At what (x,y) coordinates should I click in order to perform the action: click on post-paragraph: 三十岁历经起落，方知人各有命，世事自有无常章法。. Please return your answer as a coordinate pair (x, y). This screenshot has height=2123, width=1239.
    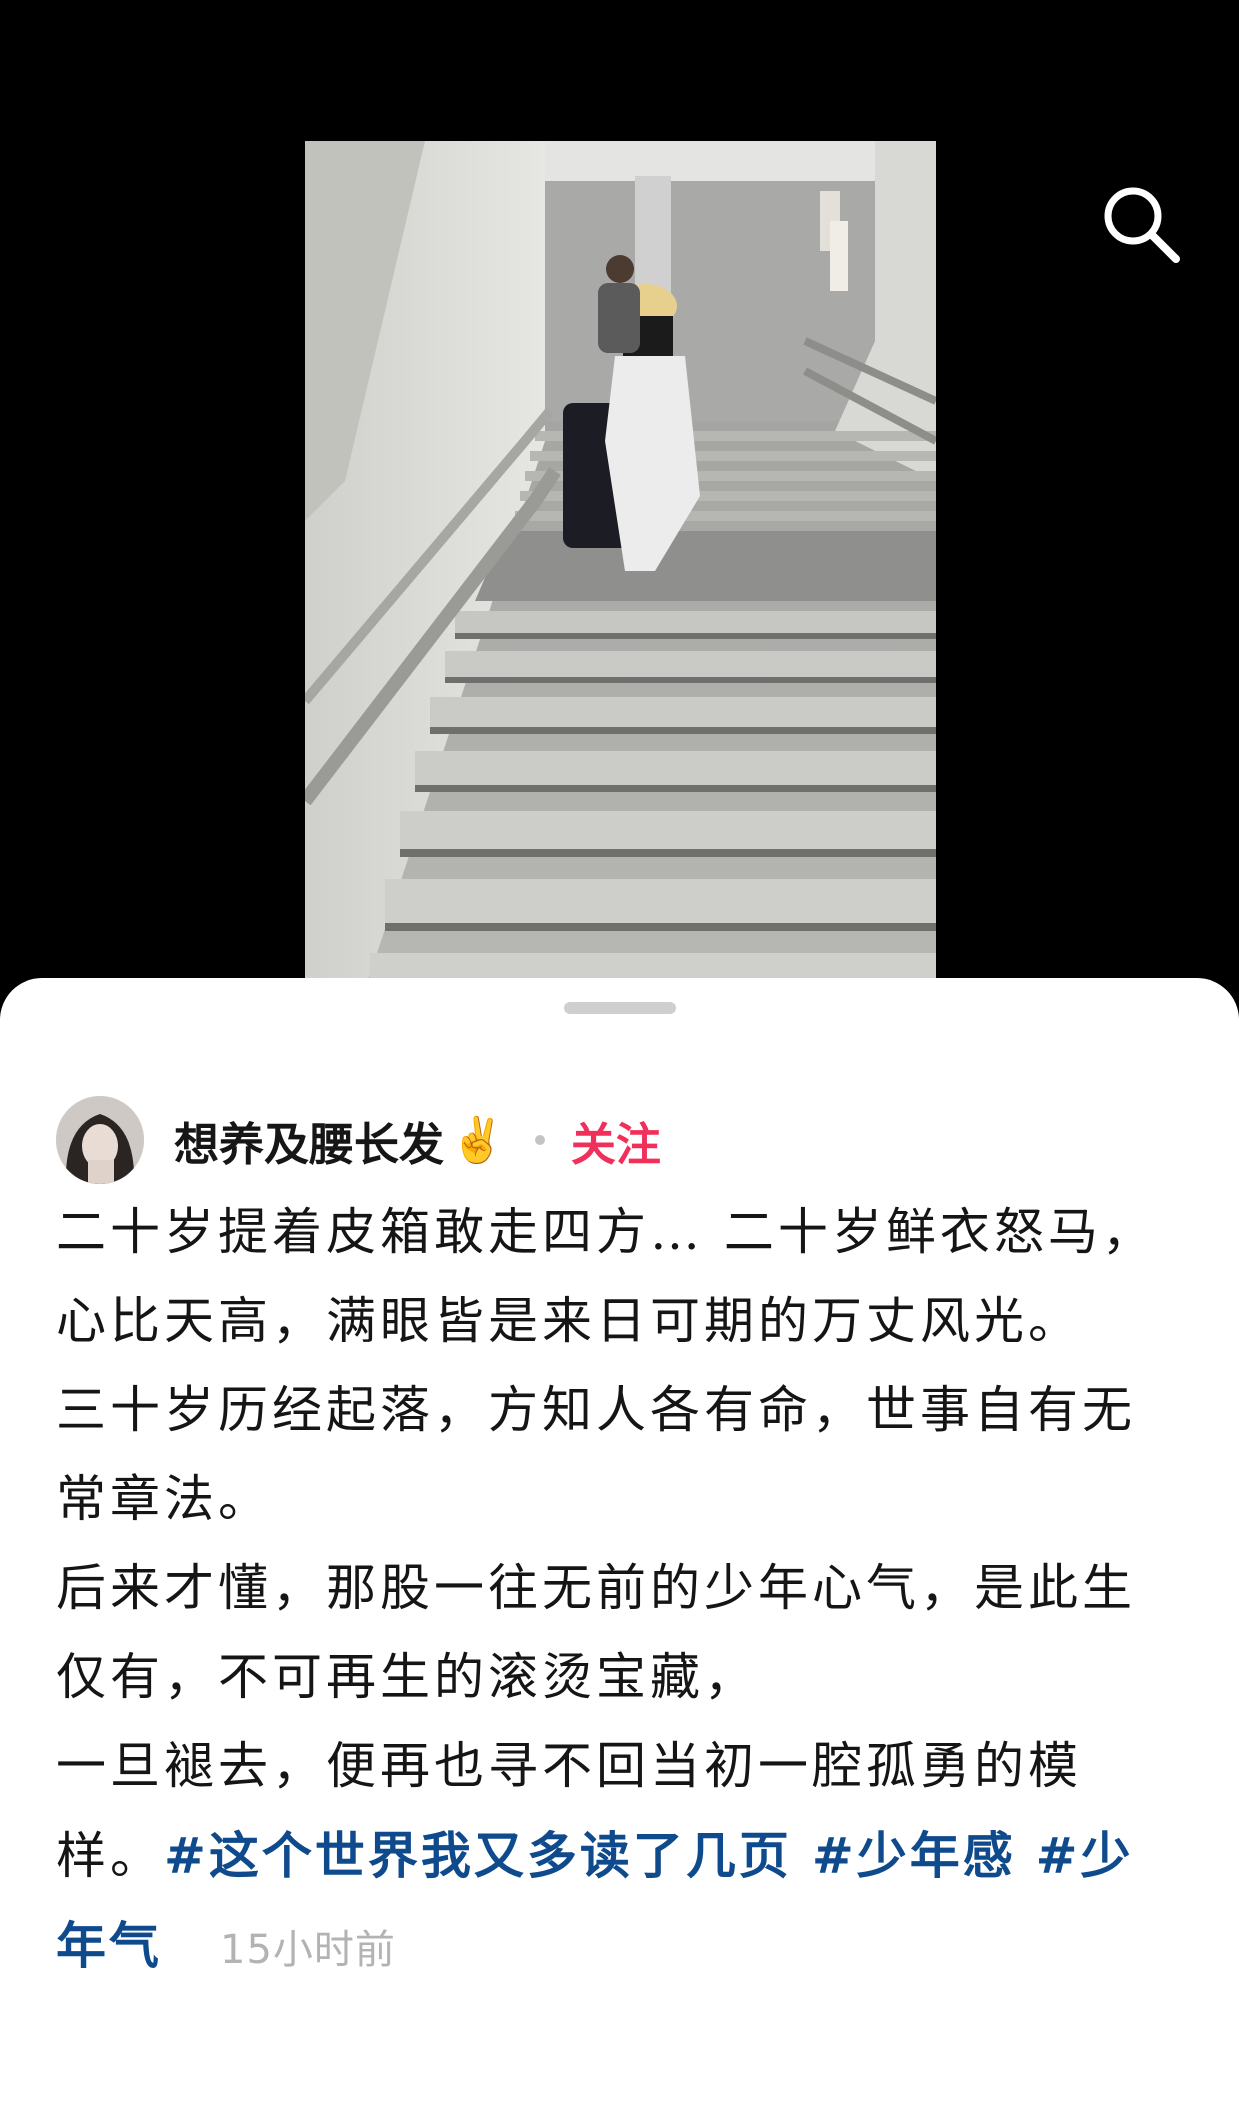
    Looking at the image, I should click on (596, 1454).